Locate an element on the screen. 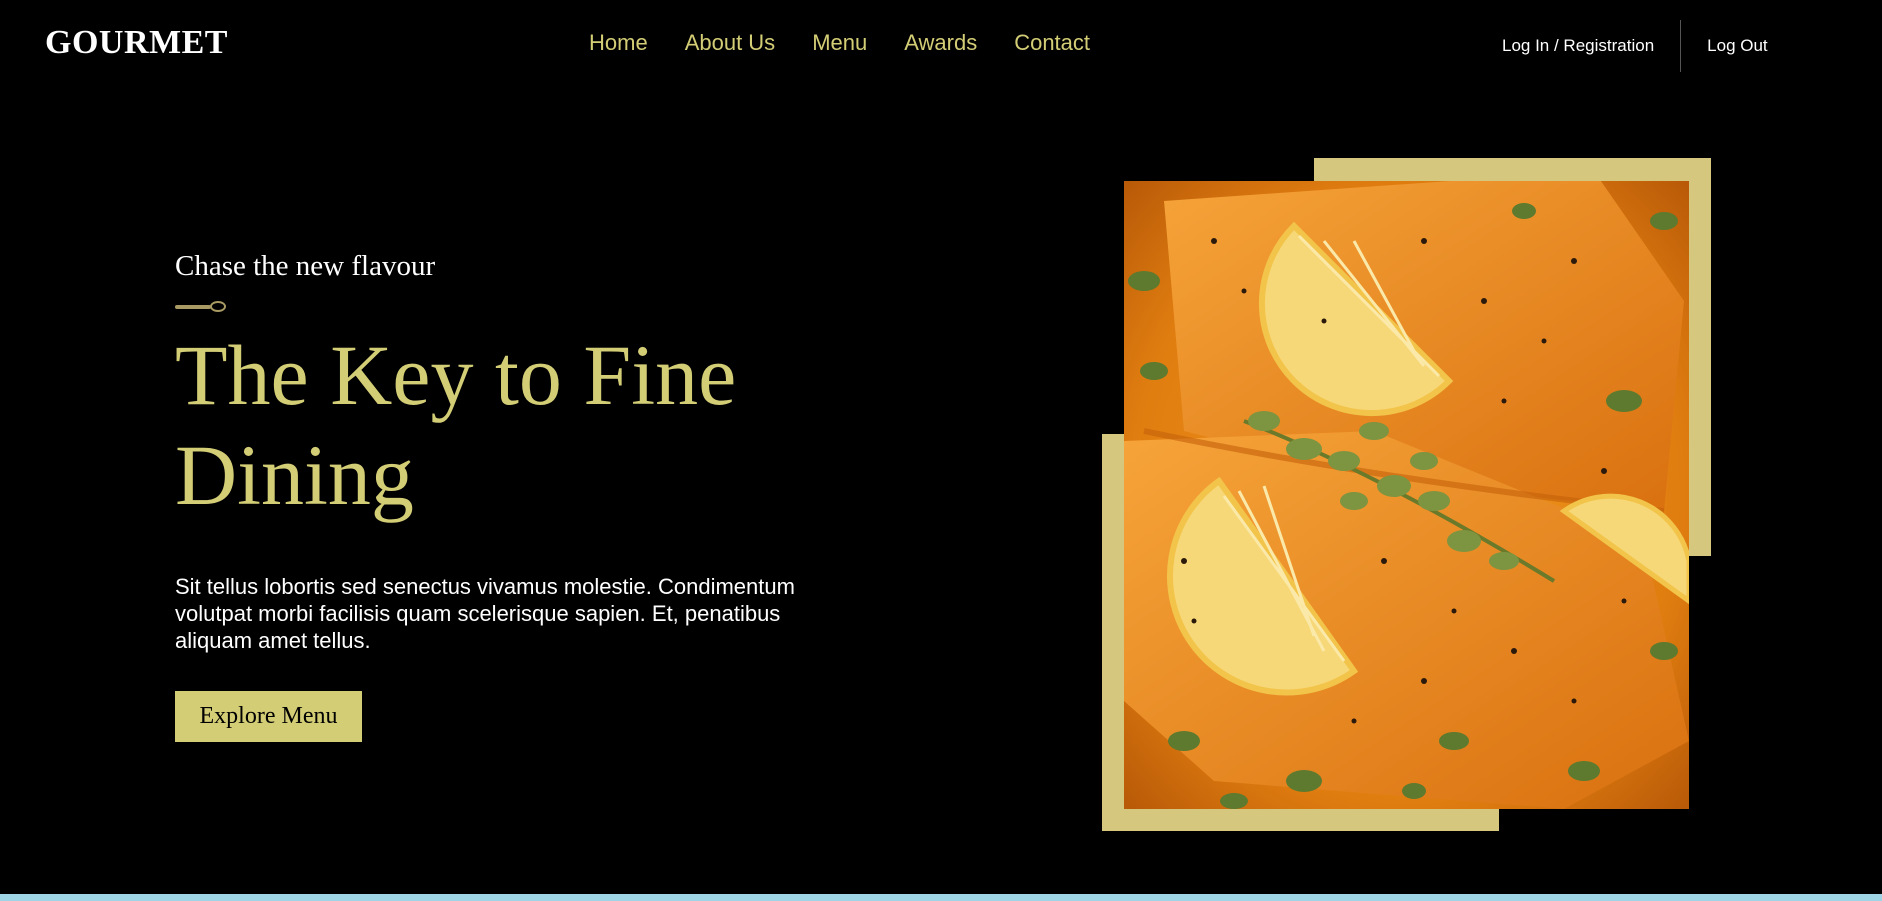  nav-about-us: About Us is located at coordinates (730, 43).